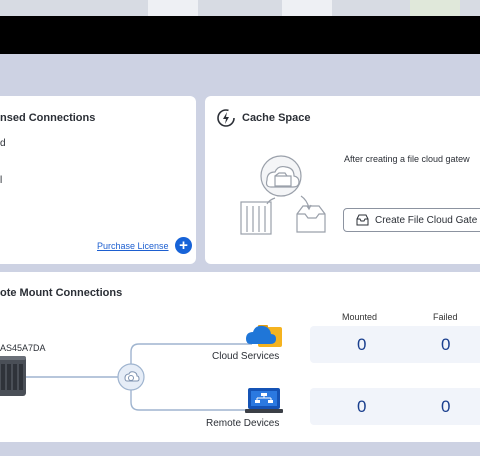  I want to click on remote-mounted-count: 0, so click(362, 406).